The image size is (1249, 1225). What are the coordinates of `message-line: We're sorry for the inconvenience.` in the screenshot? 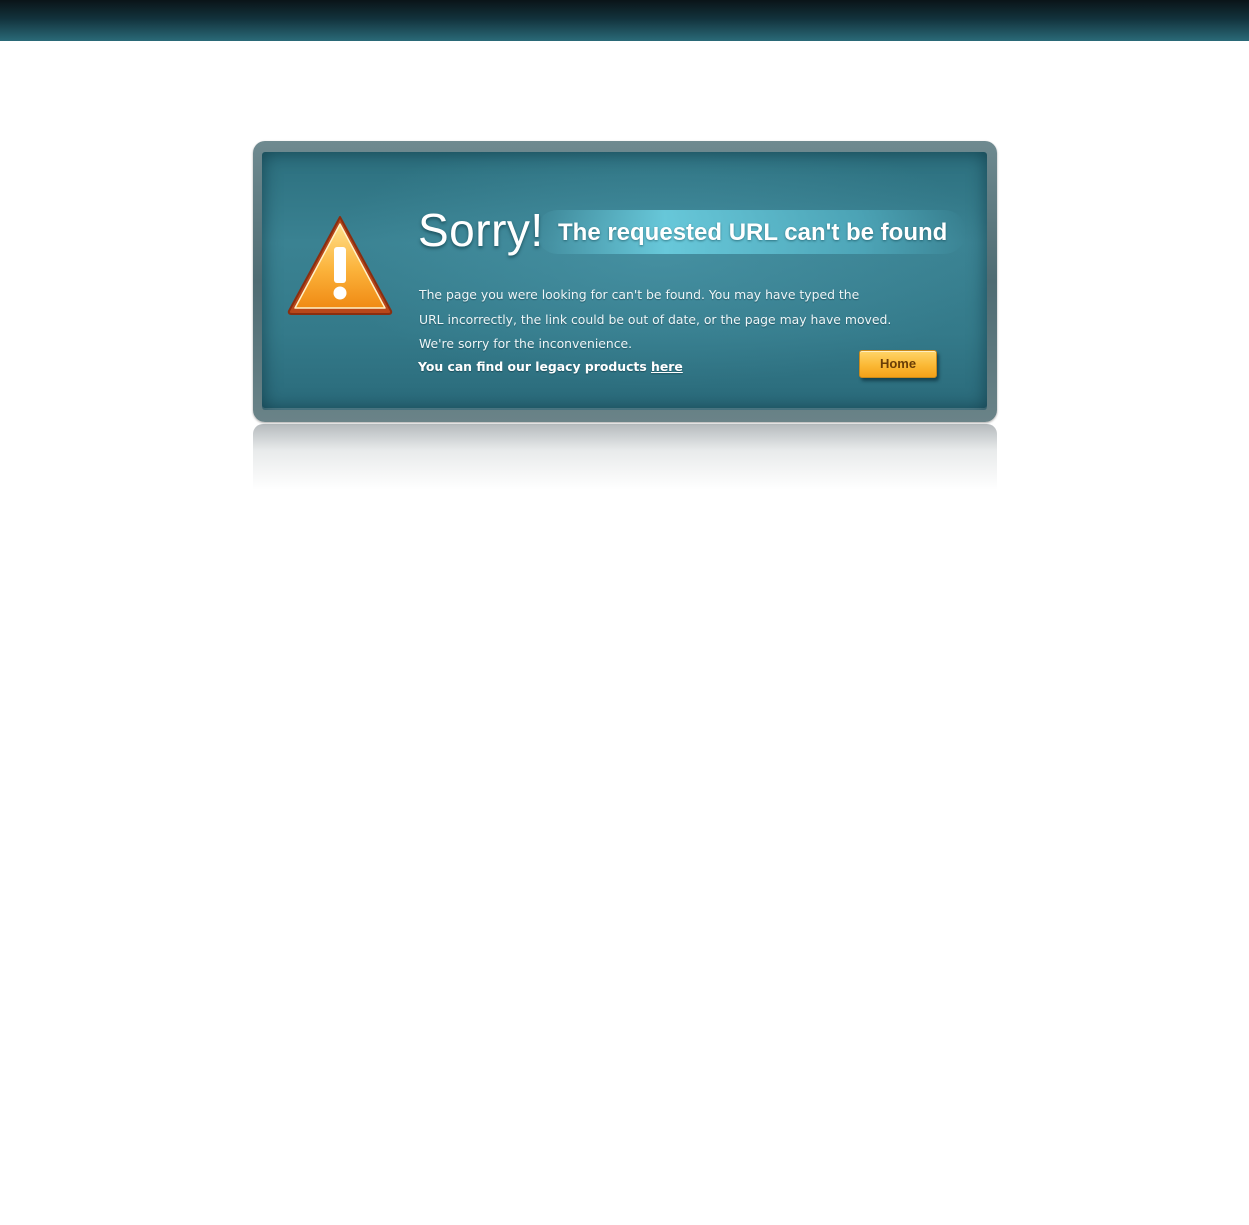 It's located at (526, 343).